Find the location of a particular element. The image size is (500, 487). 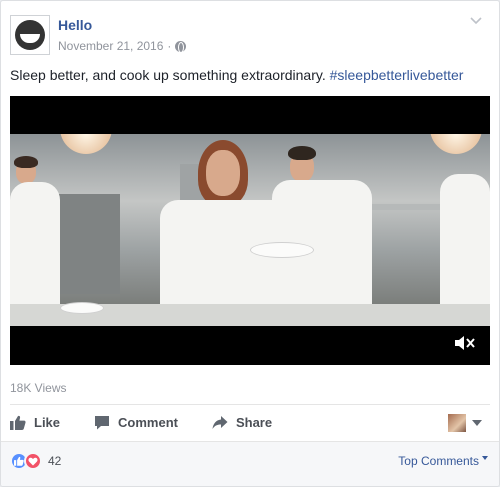

chevron-down-icon is located at coordinates (476, 21).